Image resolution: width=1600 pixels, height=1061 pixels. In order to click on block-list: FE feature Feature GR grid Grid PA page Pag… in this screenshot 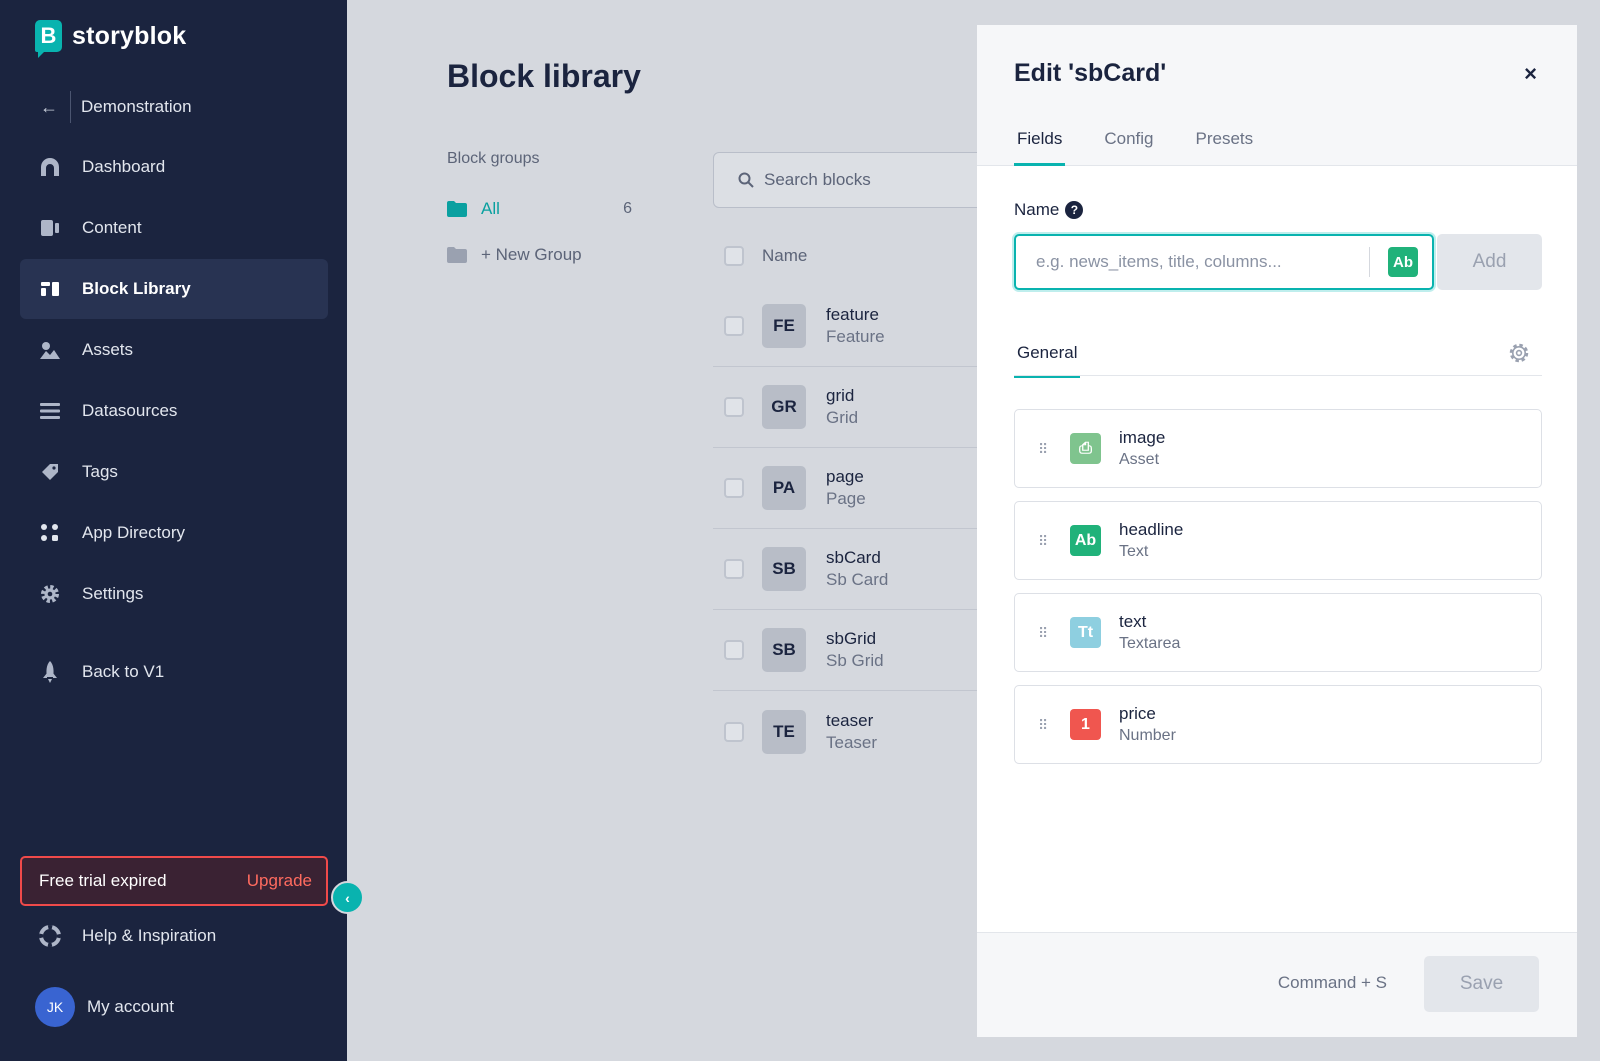, I will do `click(858, 529)`.